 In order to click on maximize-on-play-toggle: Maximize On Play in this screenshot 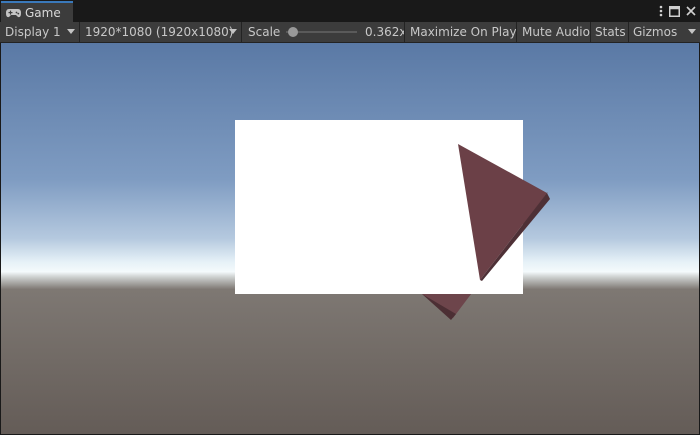, I will do `click(461, 32)`.